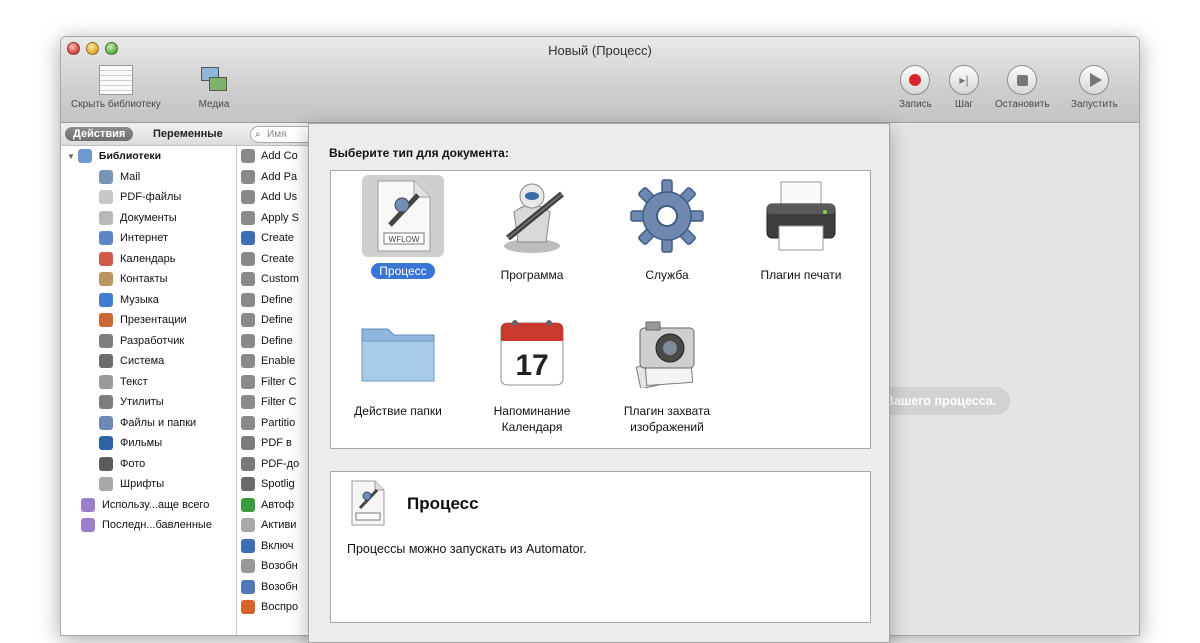 This screenshot has height=643, width=1200. I want to click on category-item: PDF-файлы, so click(148, 197).